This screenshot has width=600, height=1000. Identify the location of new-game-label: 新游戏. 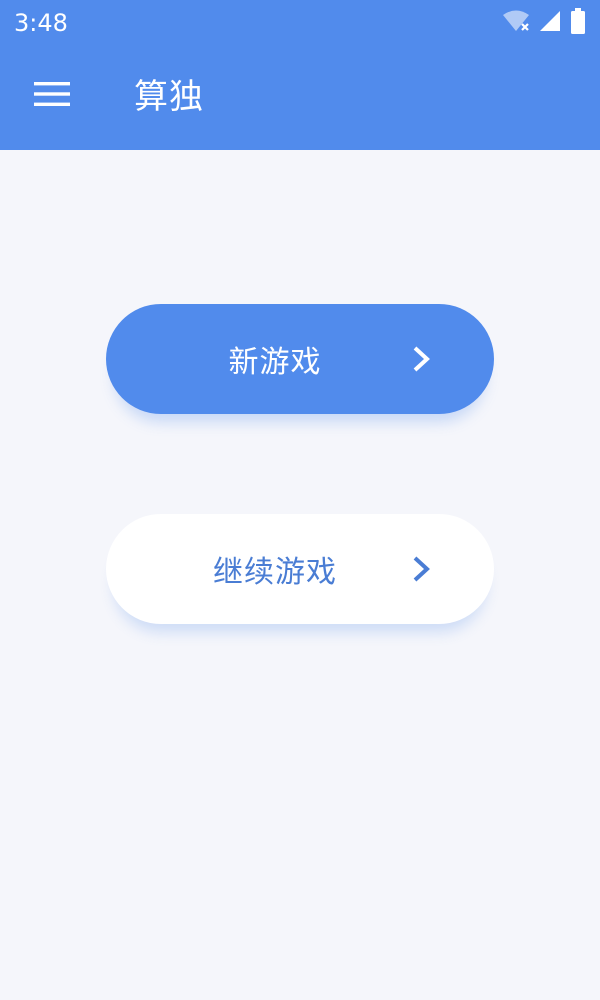
(275, 362).